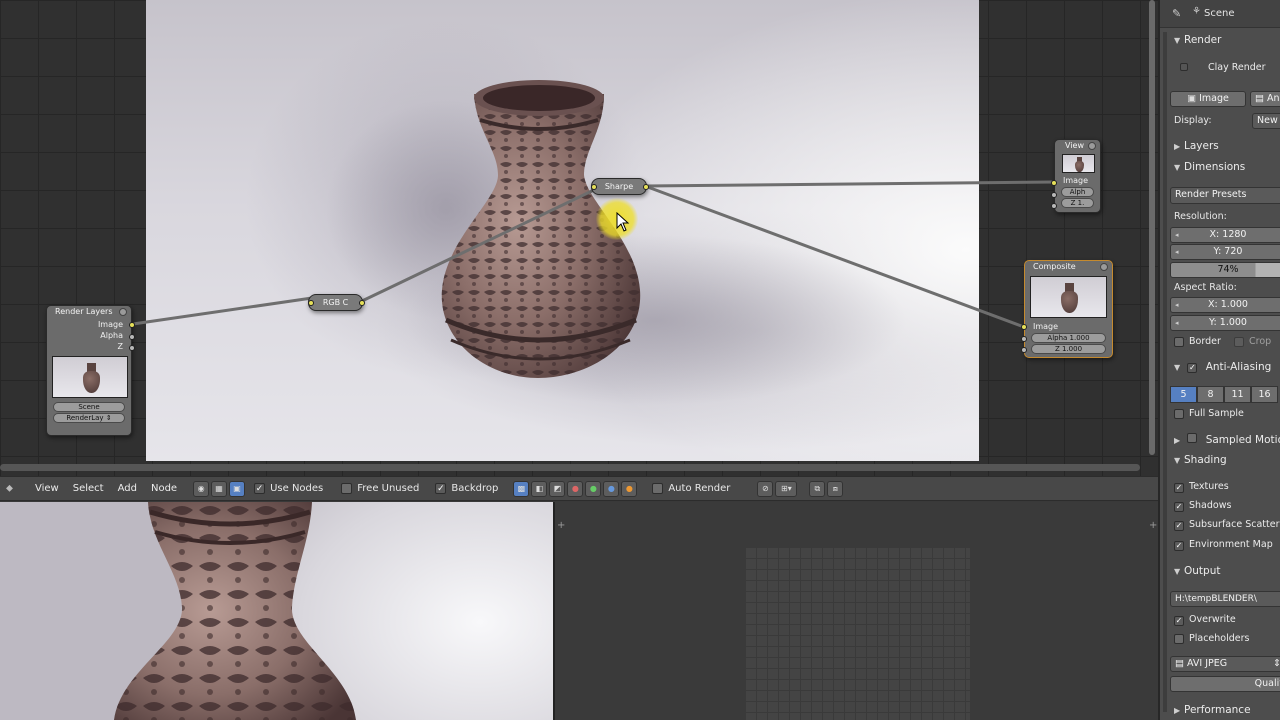 This screenshot has height=720, width=1280. I want to click on node-editor-vertical-scrollbar, so click(1152, 227).